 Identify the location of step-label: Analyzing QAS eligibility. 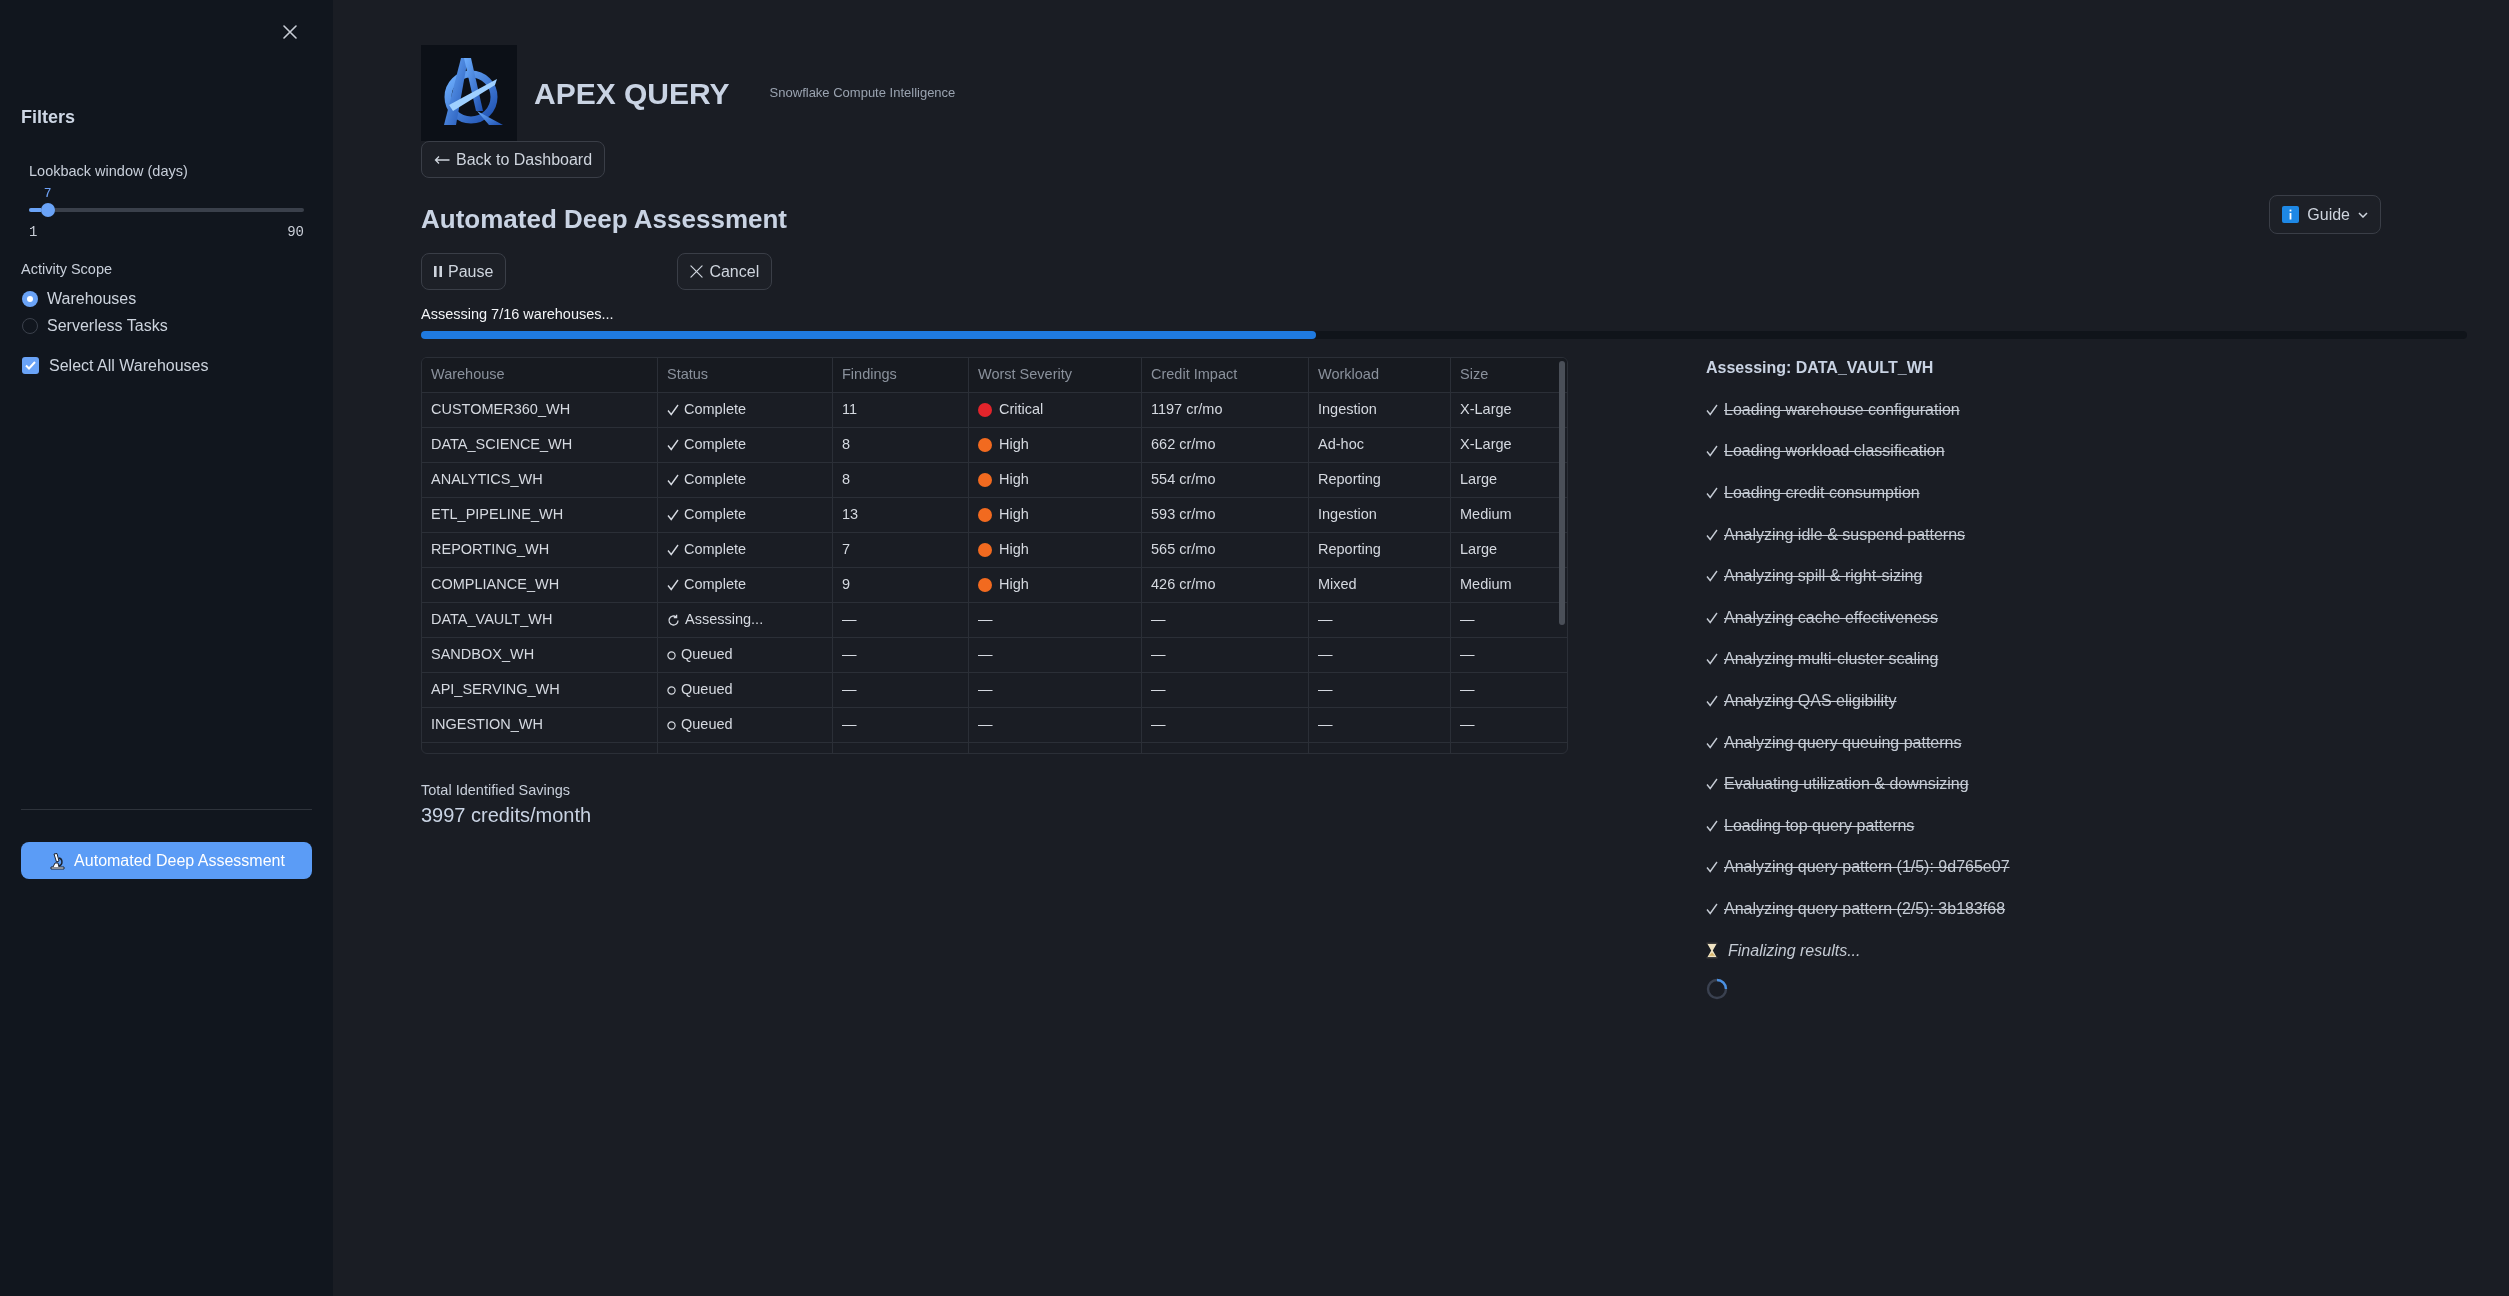
(1810, 700).